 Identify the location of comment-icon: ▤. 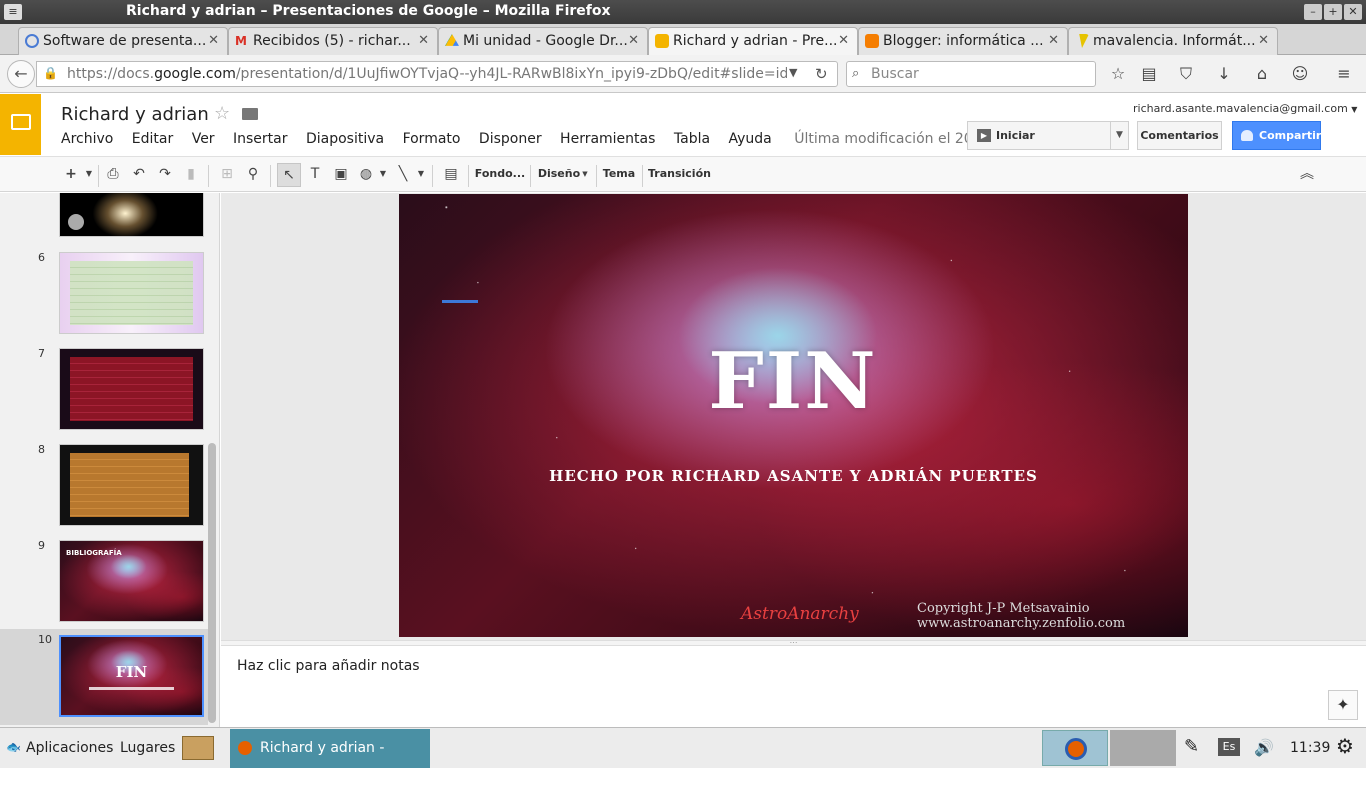
(451, 175).